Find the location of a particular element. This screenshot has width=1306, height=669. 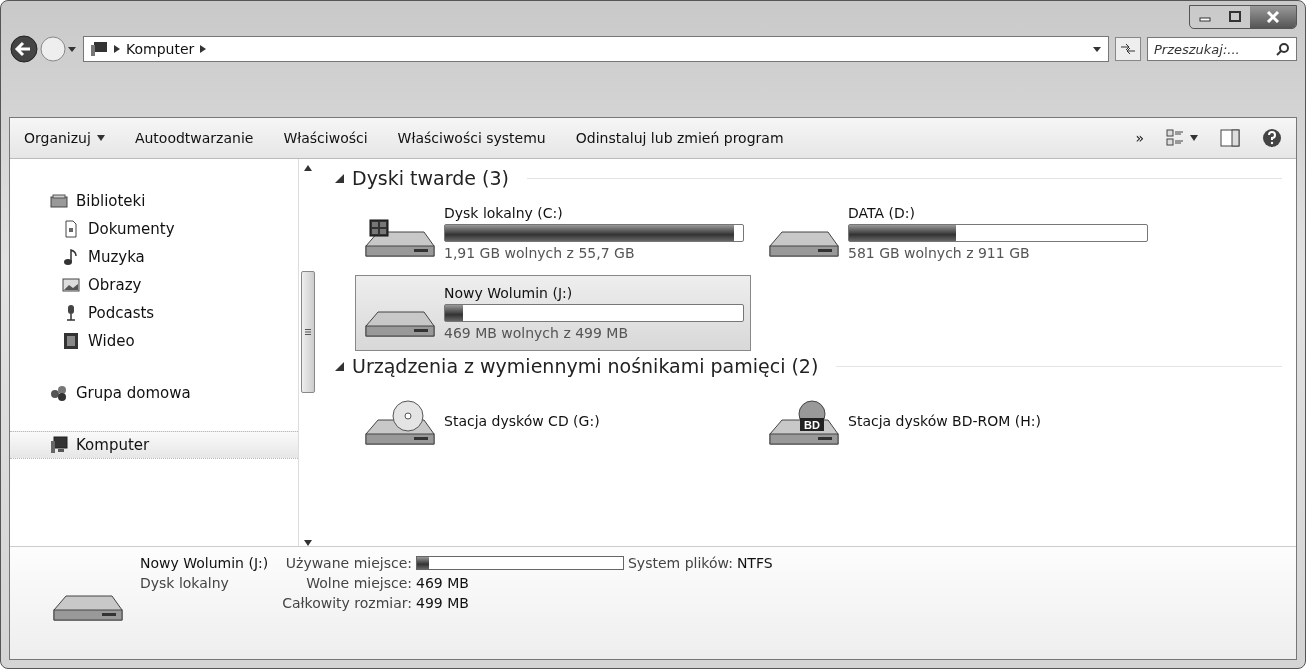

address-bar: Komputer is located at coordinates (596, 49).